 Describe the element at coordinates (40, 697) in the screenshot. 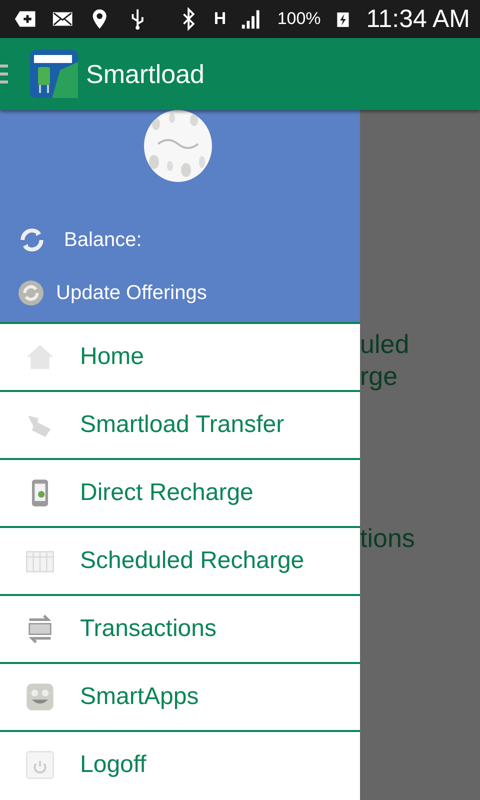

I see `smiley-icon` at that location.